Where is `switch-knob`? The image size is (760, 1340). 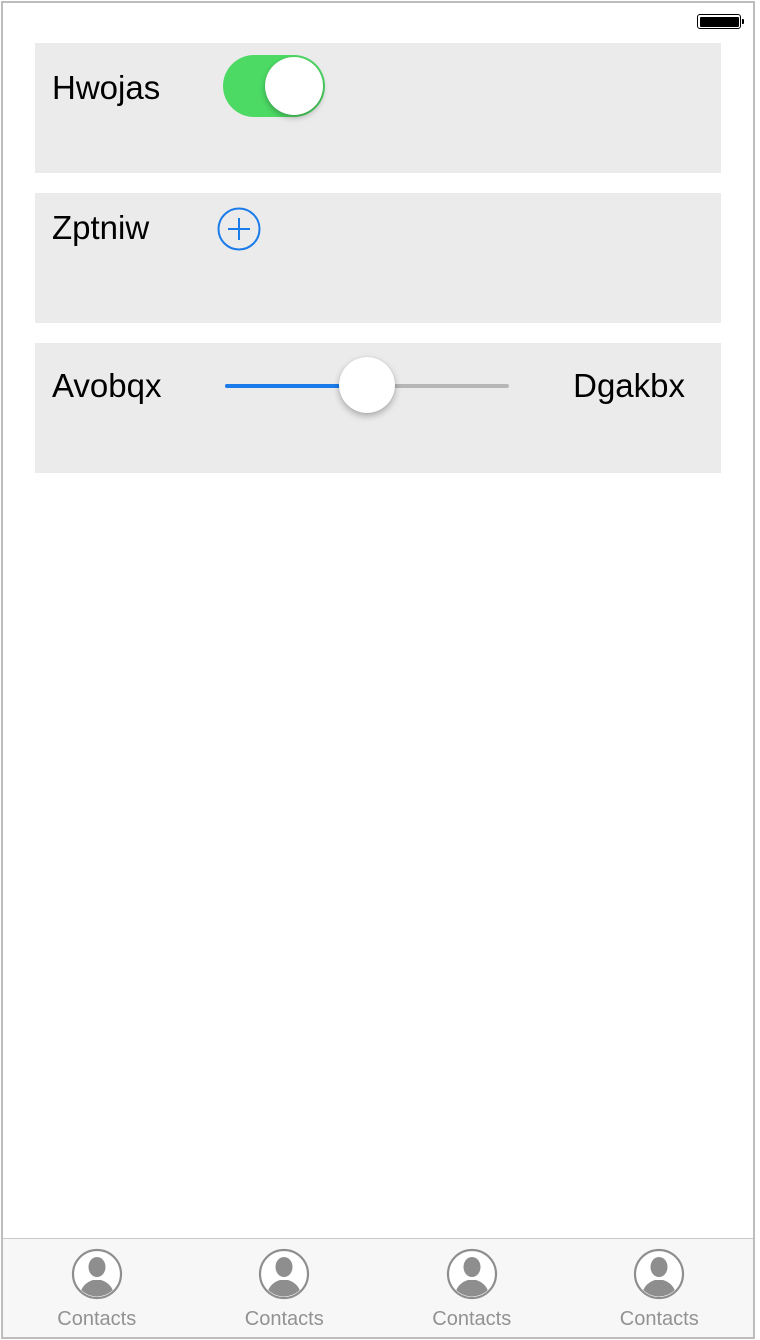 switch-knob is located at coordinates (294, 86).